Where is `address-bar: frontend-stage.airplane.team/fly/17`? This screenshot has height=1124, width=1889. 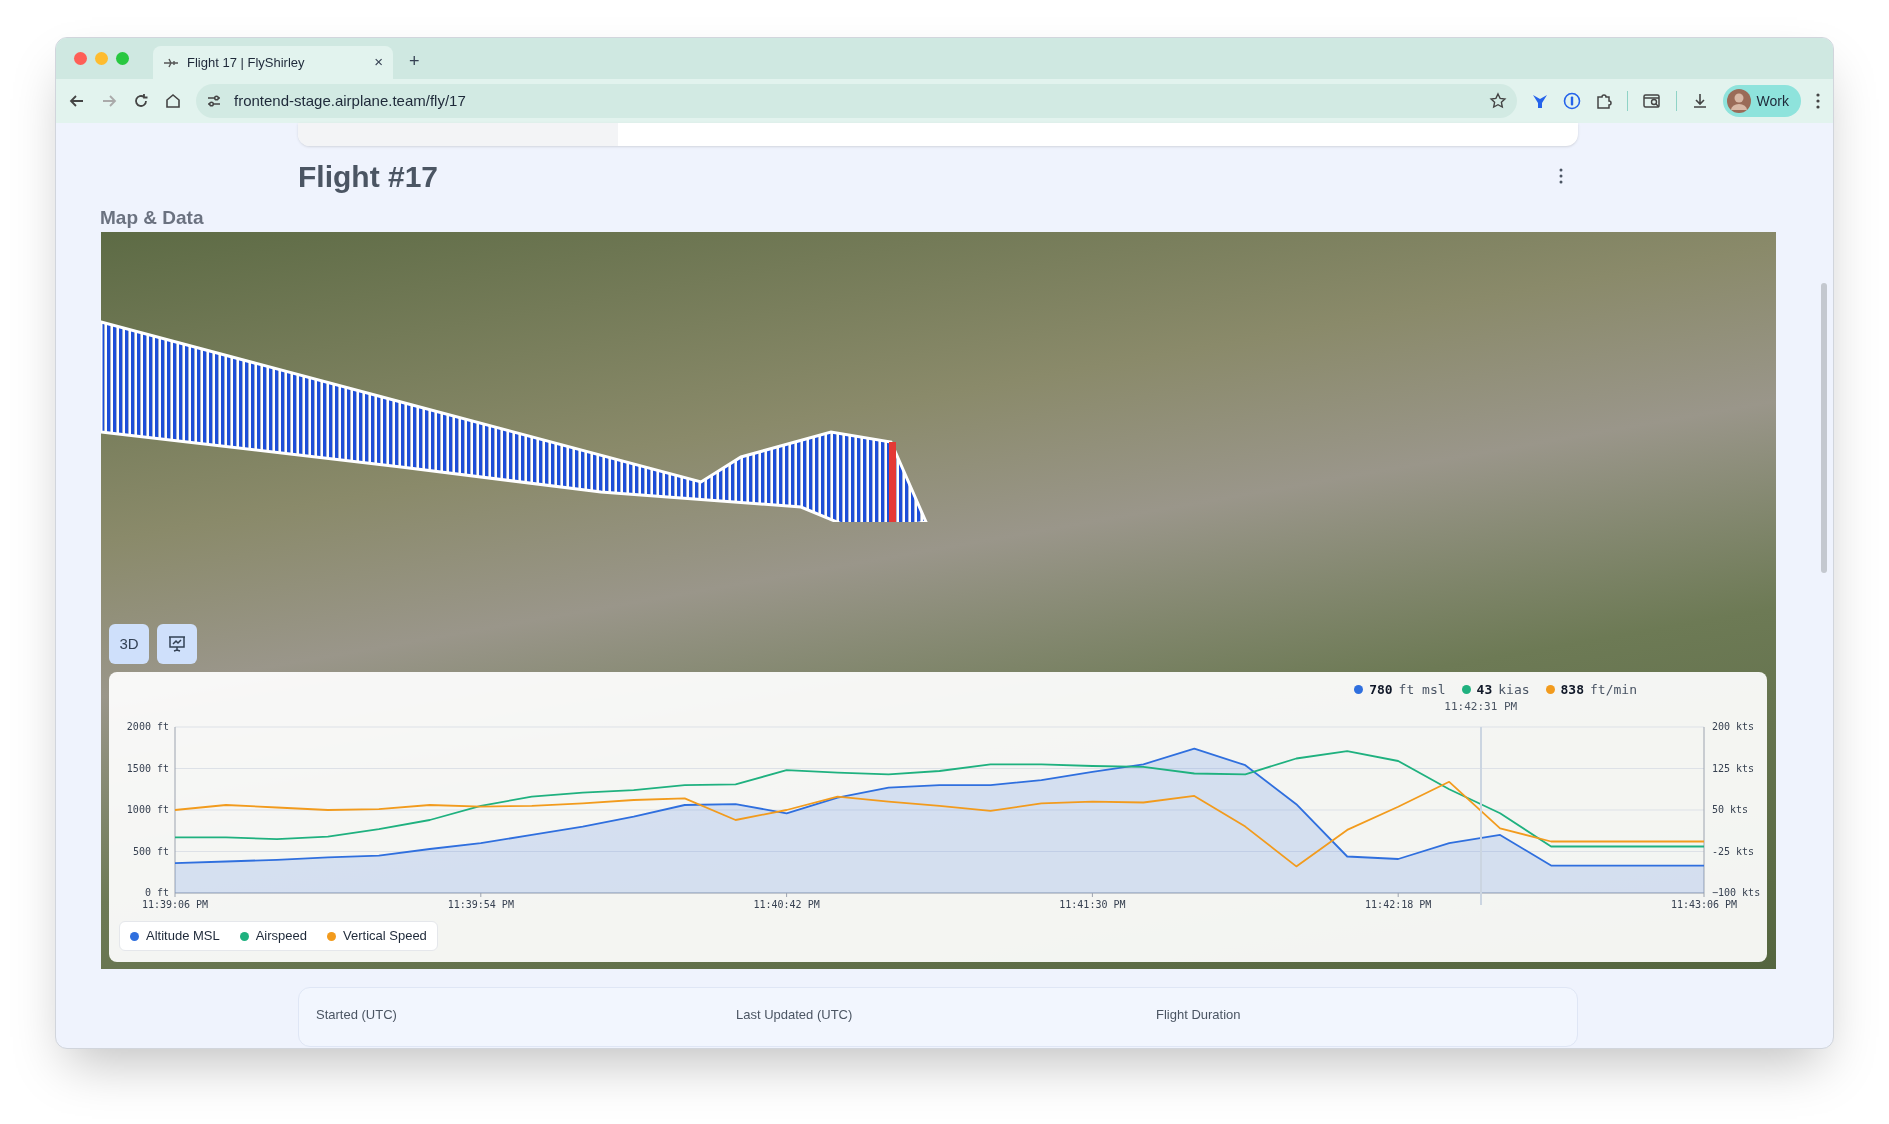
address-bar: frontend-stage.airplane.team/fly/17 is located at coordinates (856, 101).